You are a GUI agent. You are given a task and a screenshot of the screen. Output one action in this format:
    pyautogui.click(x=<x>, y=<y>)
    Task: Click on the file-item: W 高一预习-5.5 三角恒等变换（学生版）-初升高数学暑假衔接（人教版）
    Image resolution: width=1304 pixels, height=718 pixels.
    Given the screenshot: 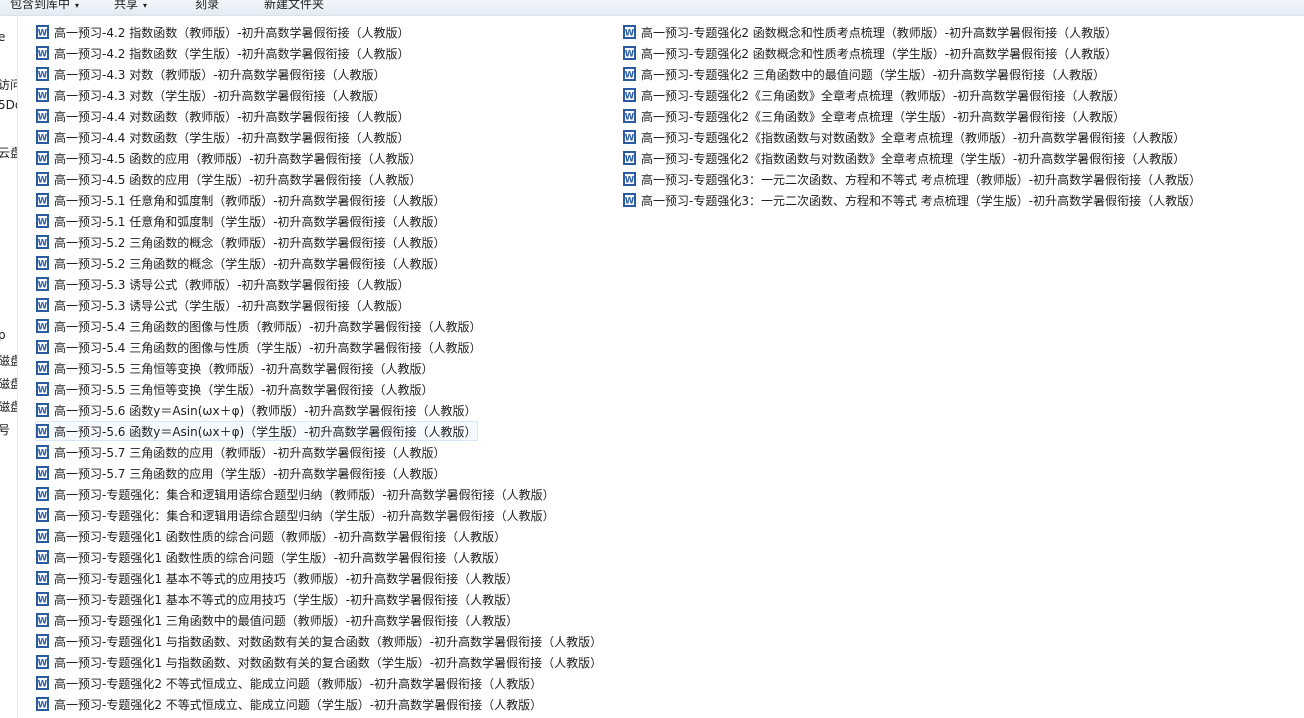 What is the action you would take?
    pyautogui.click(x=235, y=389)
    